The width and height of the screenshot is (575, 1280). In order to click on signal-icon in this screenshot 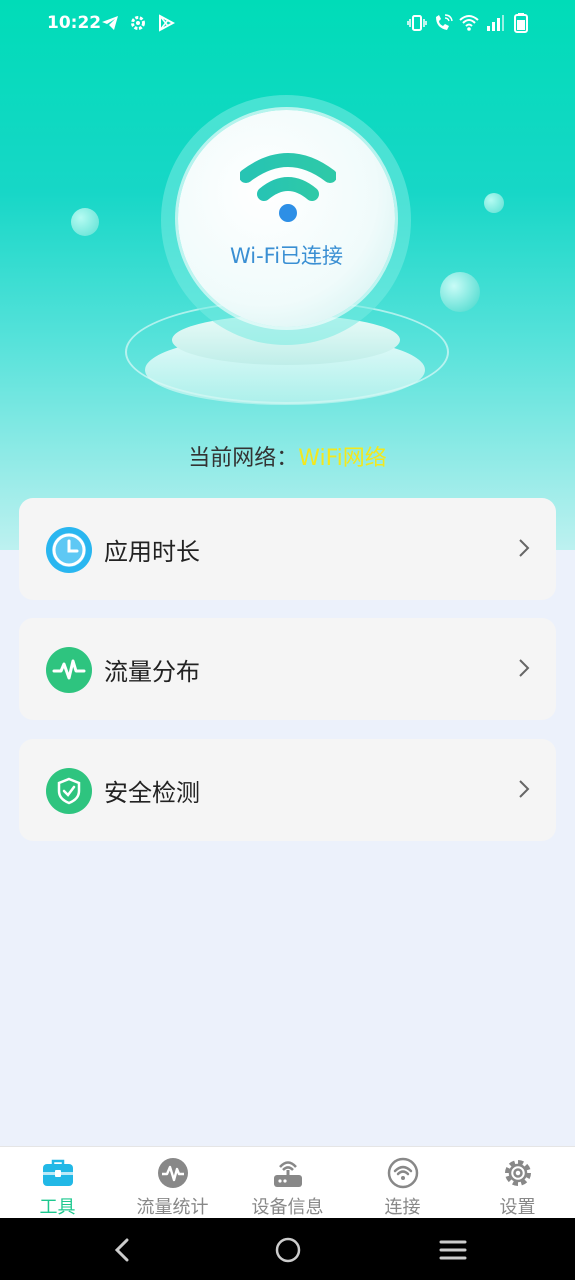, I will do `click(495, 23)`.